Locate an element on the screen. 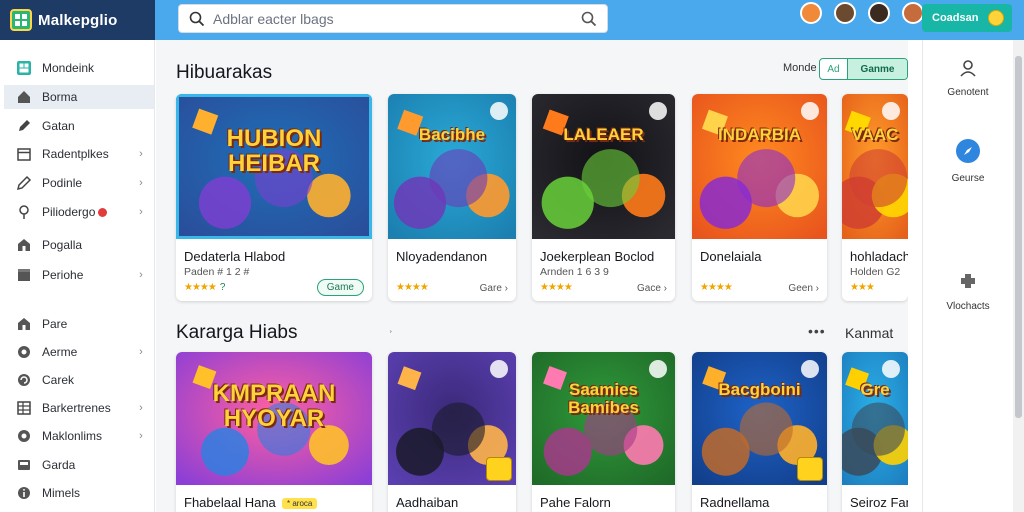  puzzle-icon is located at coordinates (968, 282).